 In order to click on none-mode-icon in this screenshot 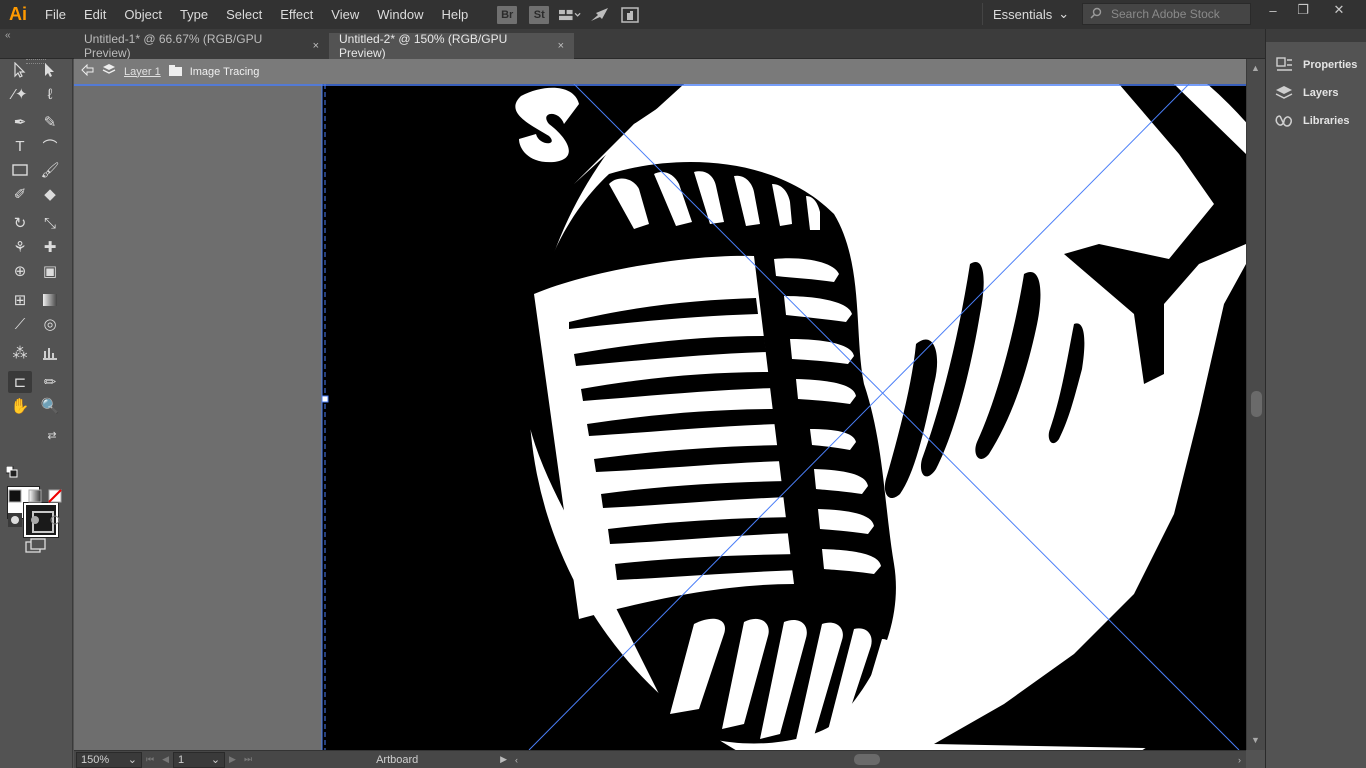, I will do `click(55, 496)`.